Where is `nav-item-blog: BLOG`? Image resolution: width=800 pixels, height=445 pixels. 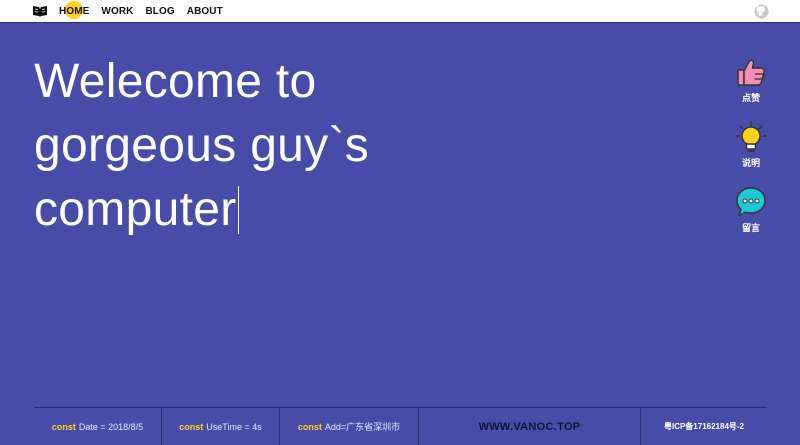 nav-item-blog: BLOG is located at coordinates (159, 11).